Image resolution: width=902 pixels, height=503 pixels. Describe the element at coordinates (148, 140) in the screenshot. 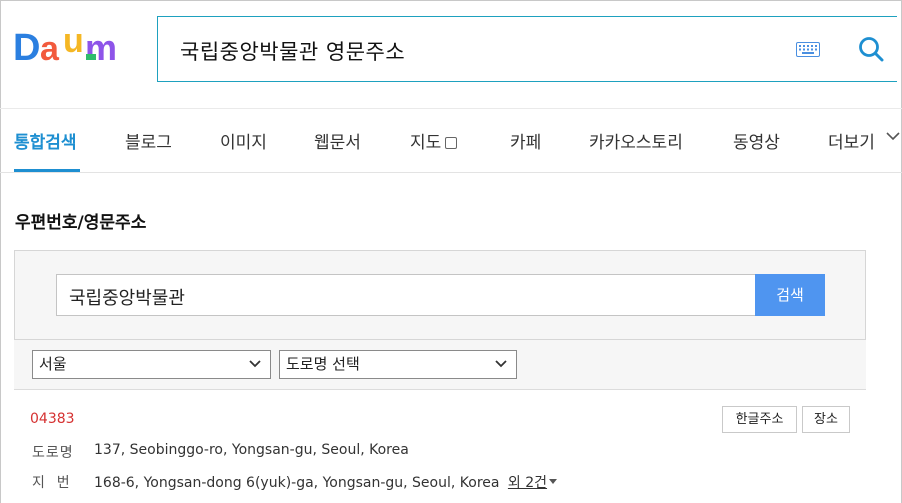

I see `tab-blog: 블로그` at that location.